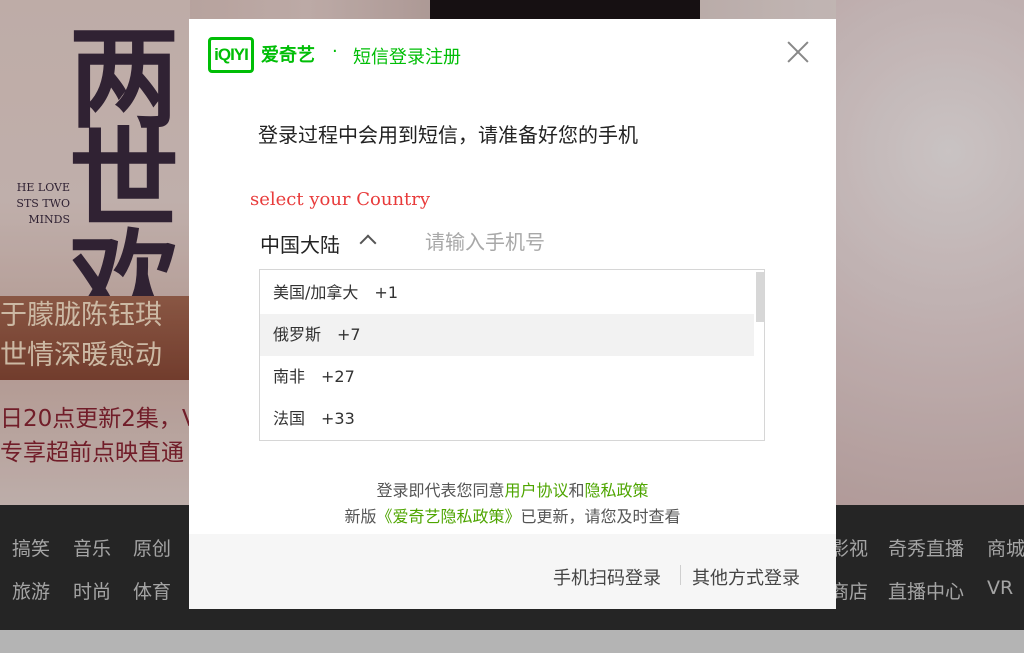 The image size is (1024, 653). I want to click on modal-title: 短信登录注册, so click(407, 57).